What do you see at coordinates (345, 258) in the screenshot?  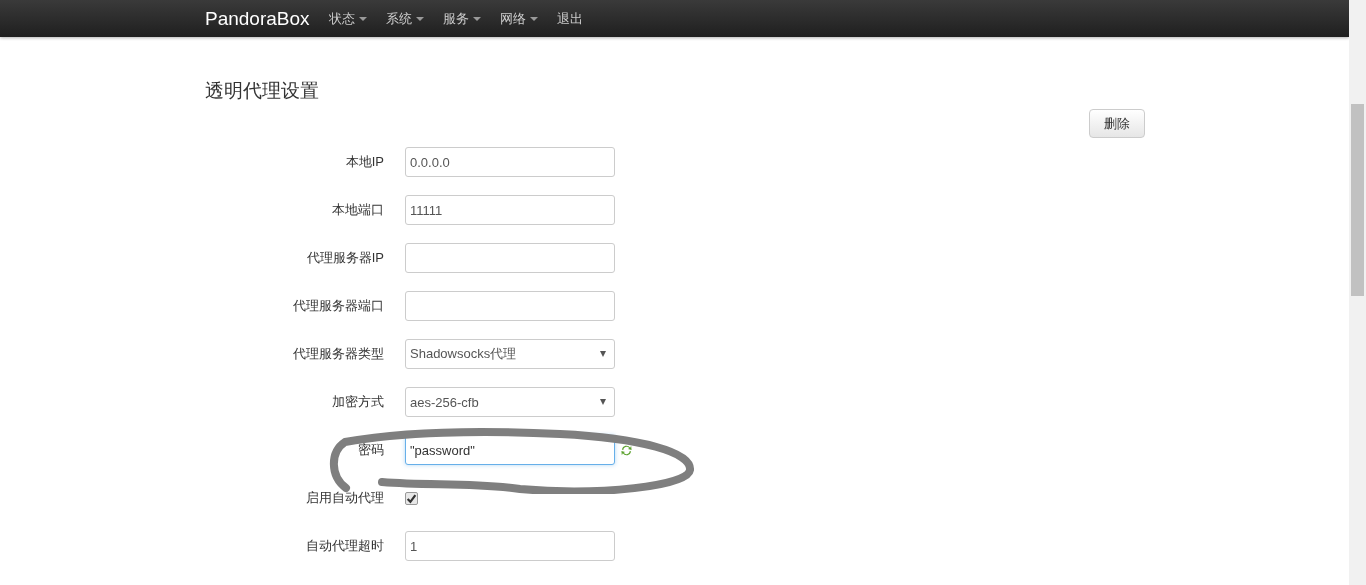 I see `field-label: 代理服务器IP` at bounding box center [345, 258].